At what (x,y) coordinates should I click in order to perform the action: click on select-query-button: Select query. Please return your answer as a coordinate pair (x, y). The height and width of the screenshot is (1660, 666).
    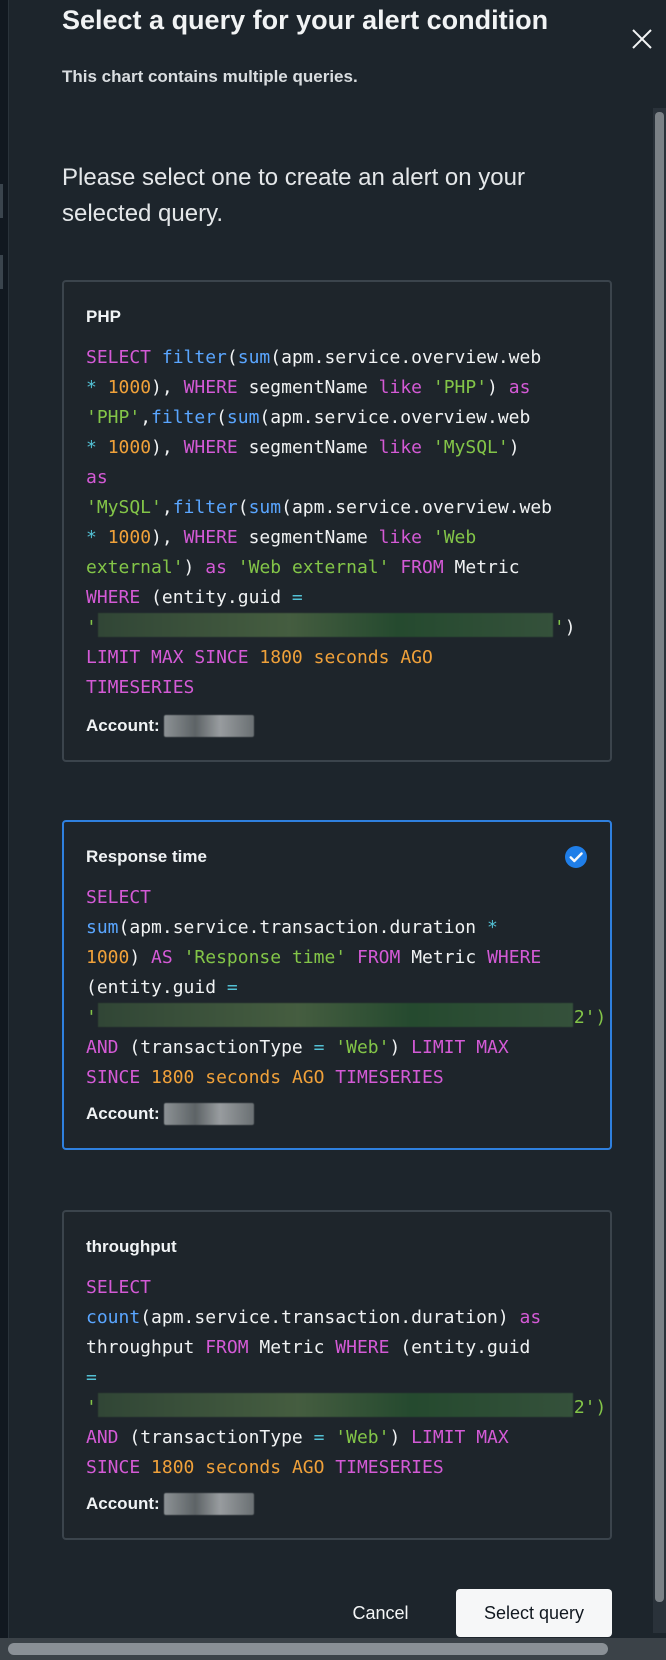
    Looking at the image, I should click on (534, 1613).